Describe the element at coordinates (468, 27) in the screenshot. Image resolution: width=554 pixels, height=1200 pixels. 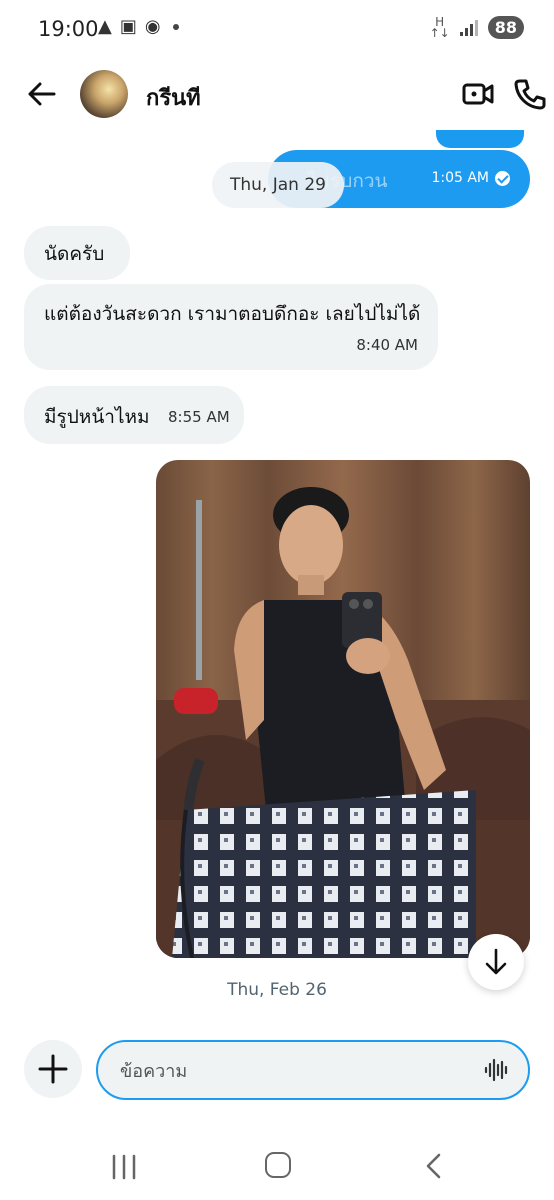
I see `signal-icon` at that location.